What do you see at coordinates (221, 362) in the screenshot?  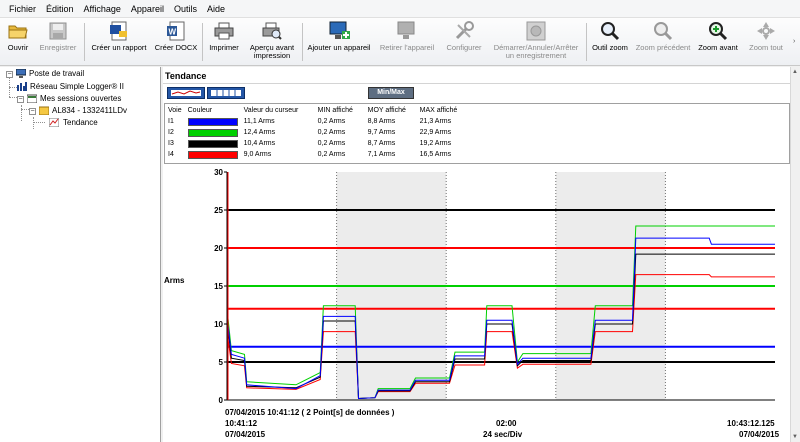 I see `y-tick-label: 5` at bounding box center [221, 362].